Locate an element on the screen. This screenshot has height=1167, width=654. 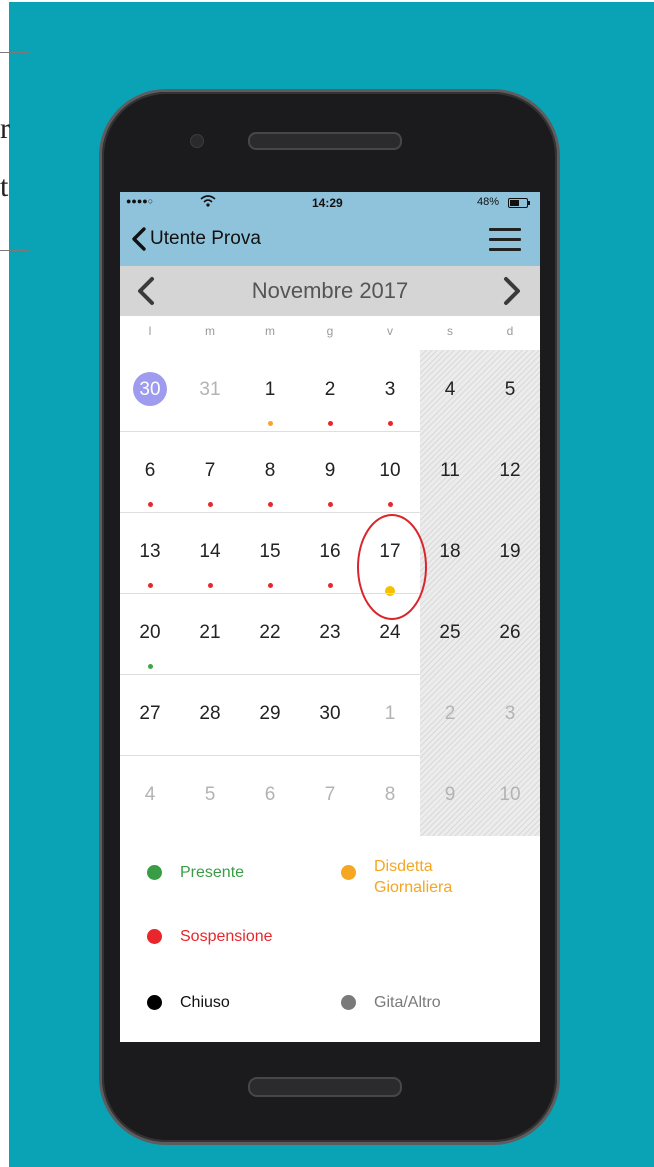
day-number: 3 is located at coordinates (510, 713).